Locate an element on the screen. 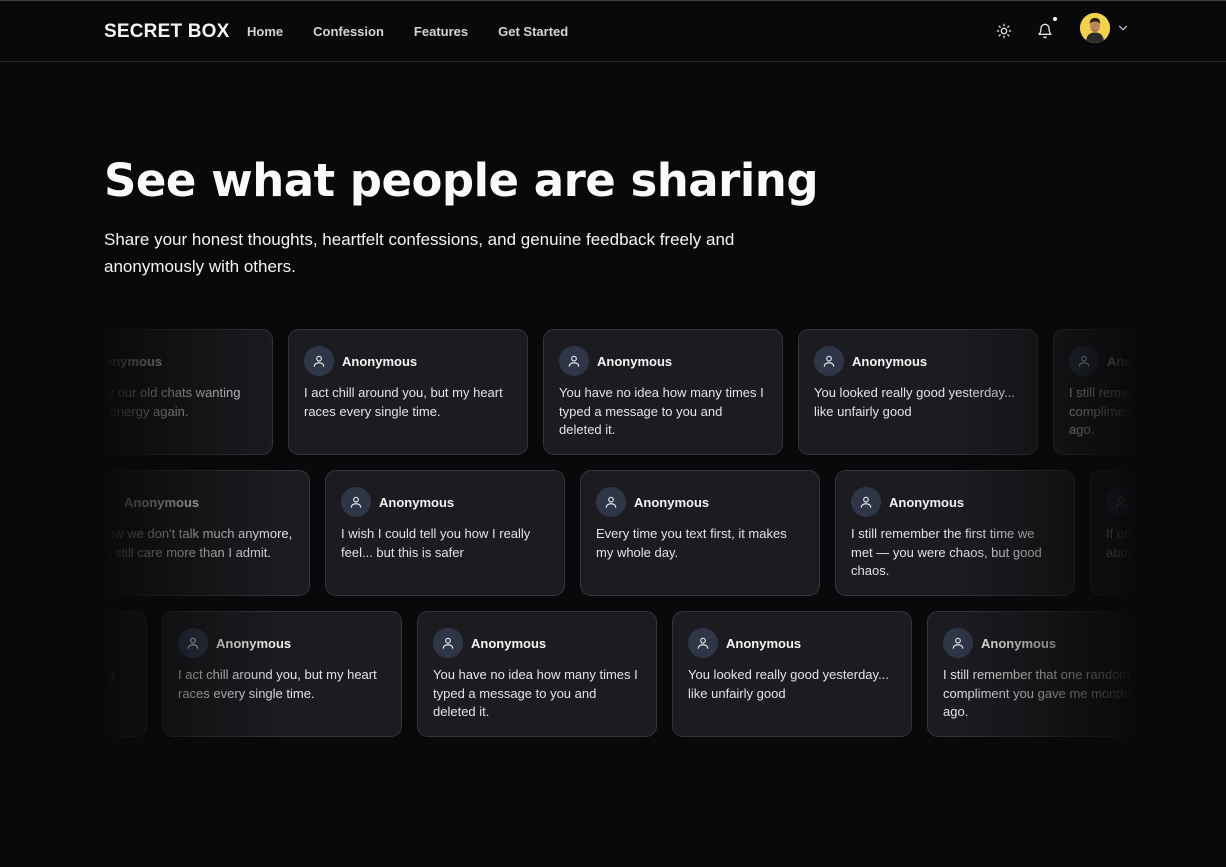 The height and width of the screenshot is (867, 1226). brand-logo: SECRET BOX is located at coordinates (167, 32).